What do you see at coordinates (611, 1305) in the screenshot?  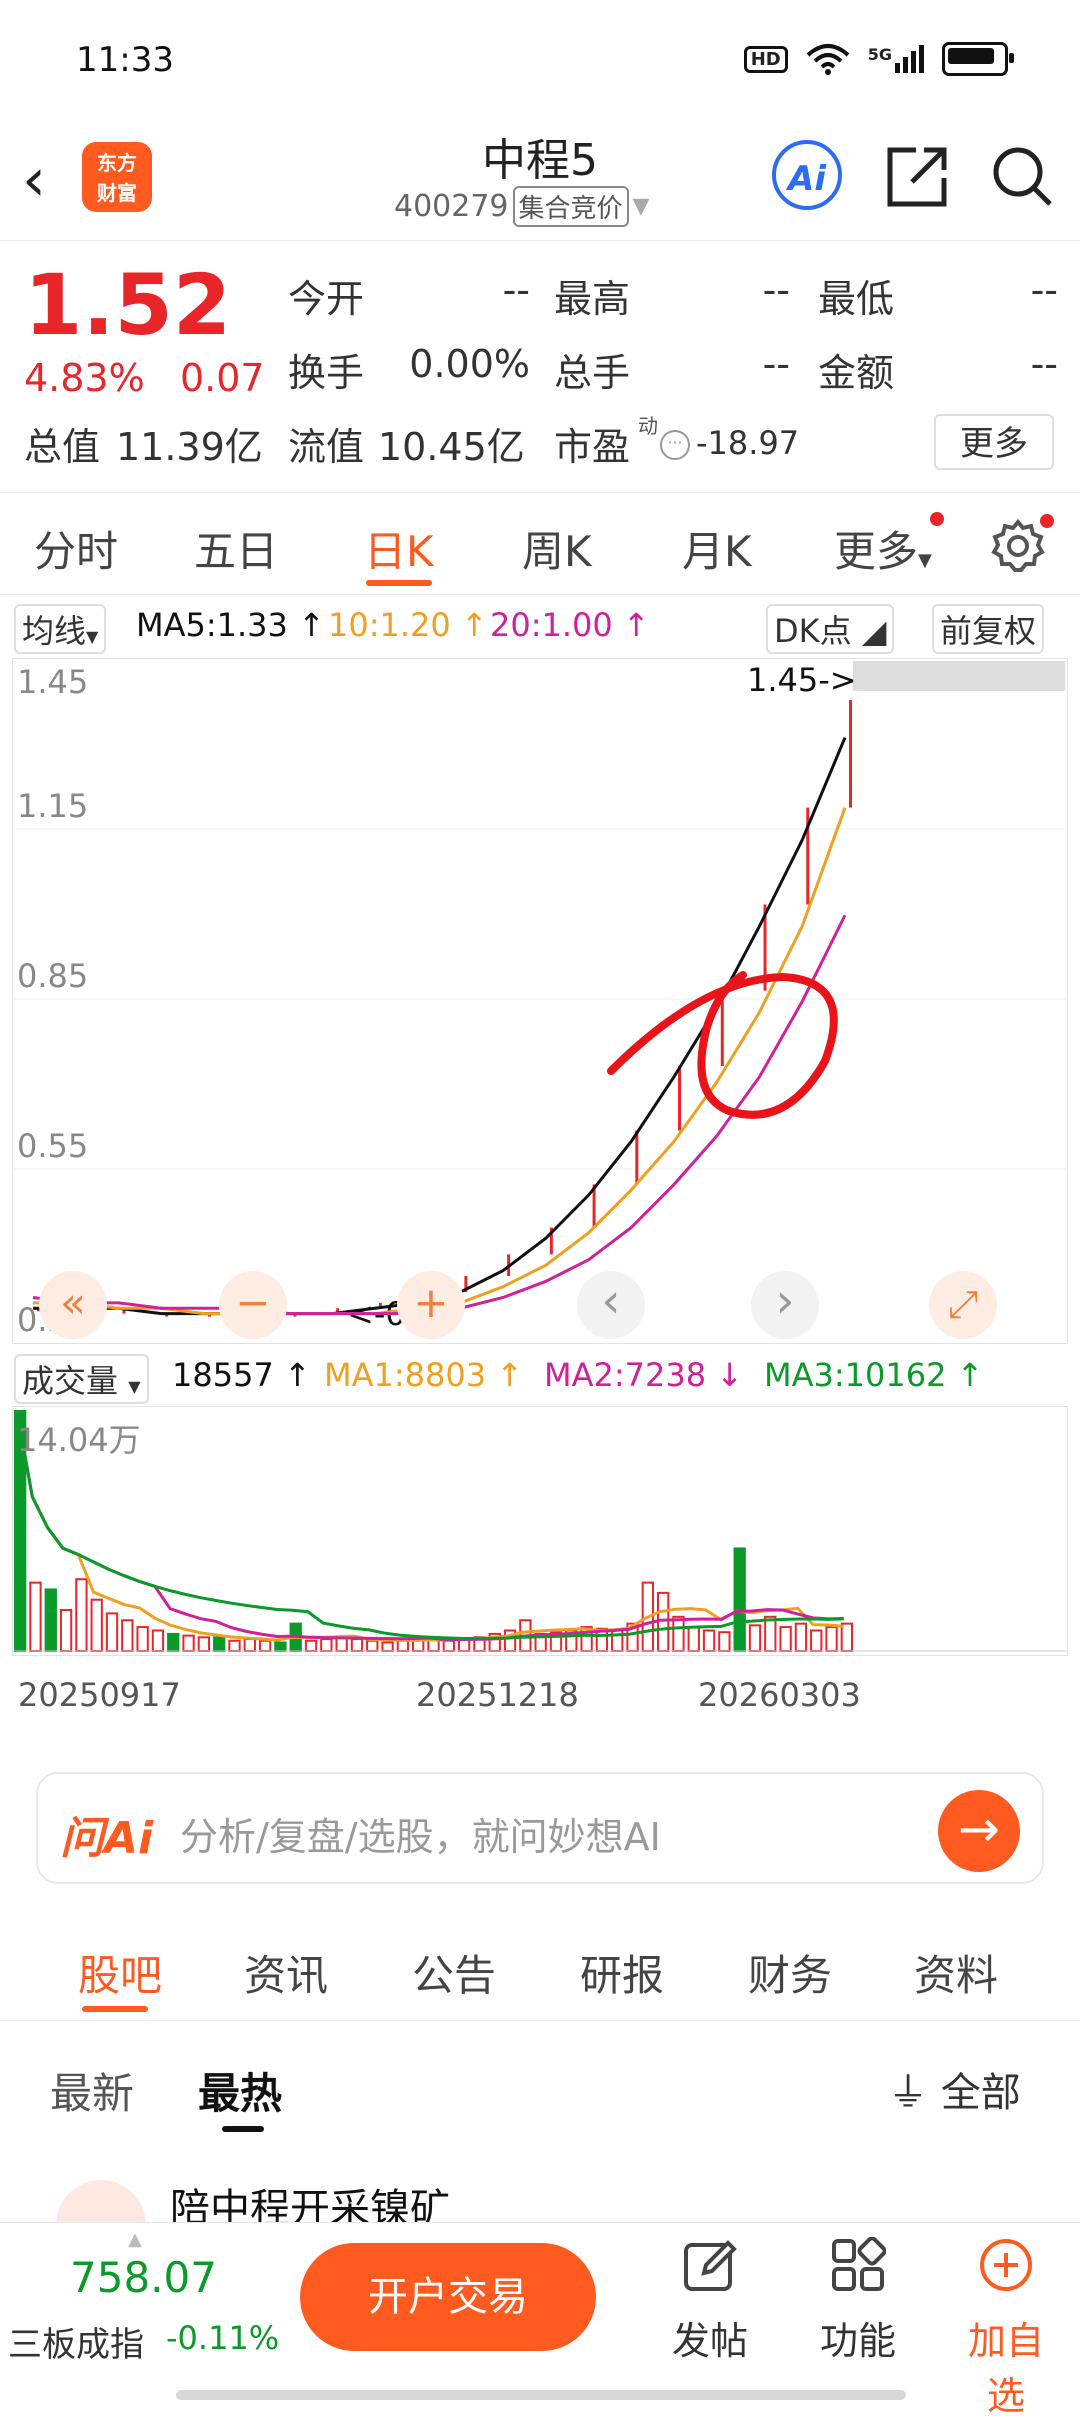 I see `prev-button: ‹` at bounding box center [611, 1305].